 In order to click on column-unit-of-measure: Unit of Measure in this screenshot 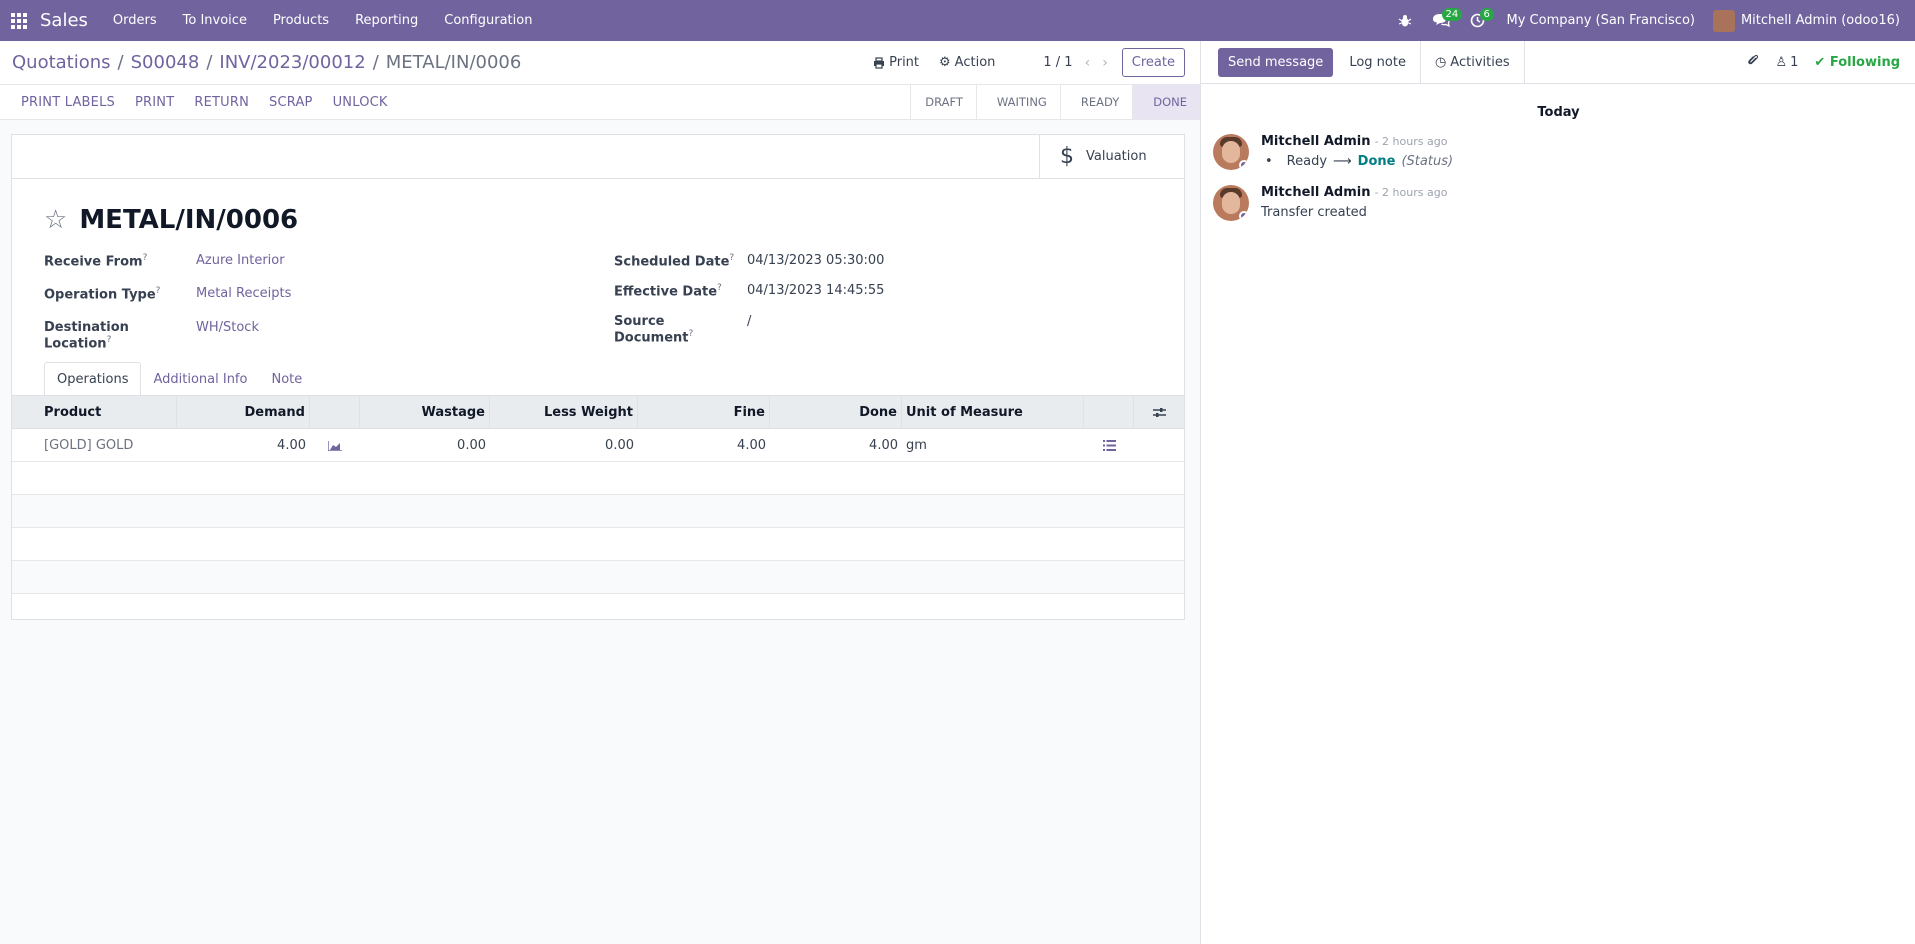, I will do `click(993, 412)`.